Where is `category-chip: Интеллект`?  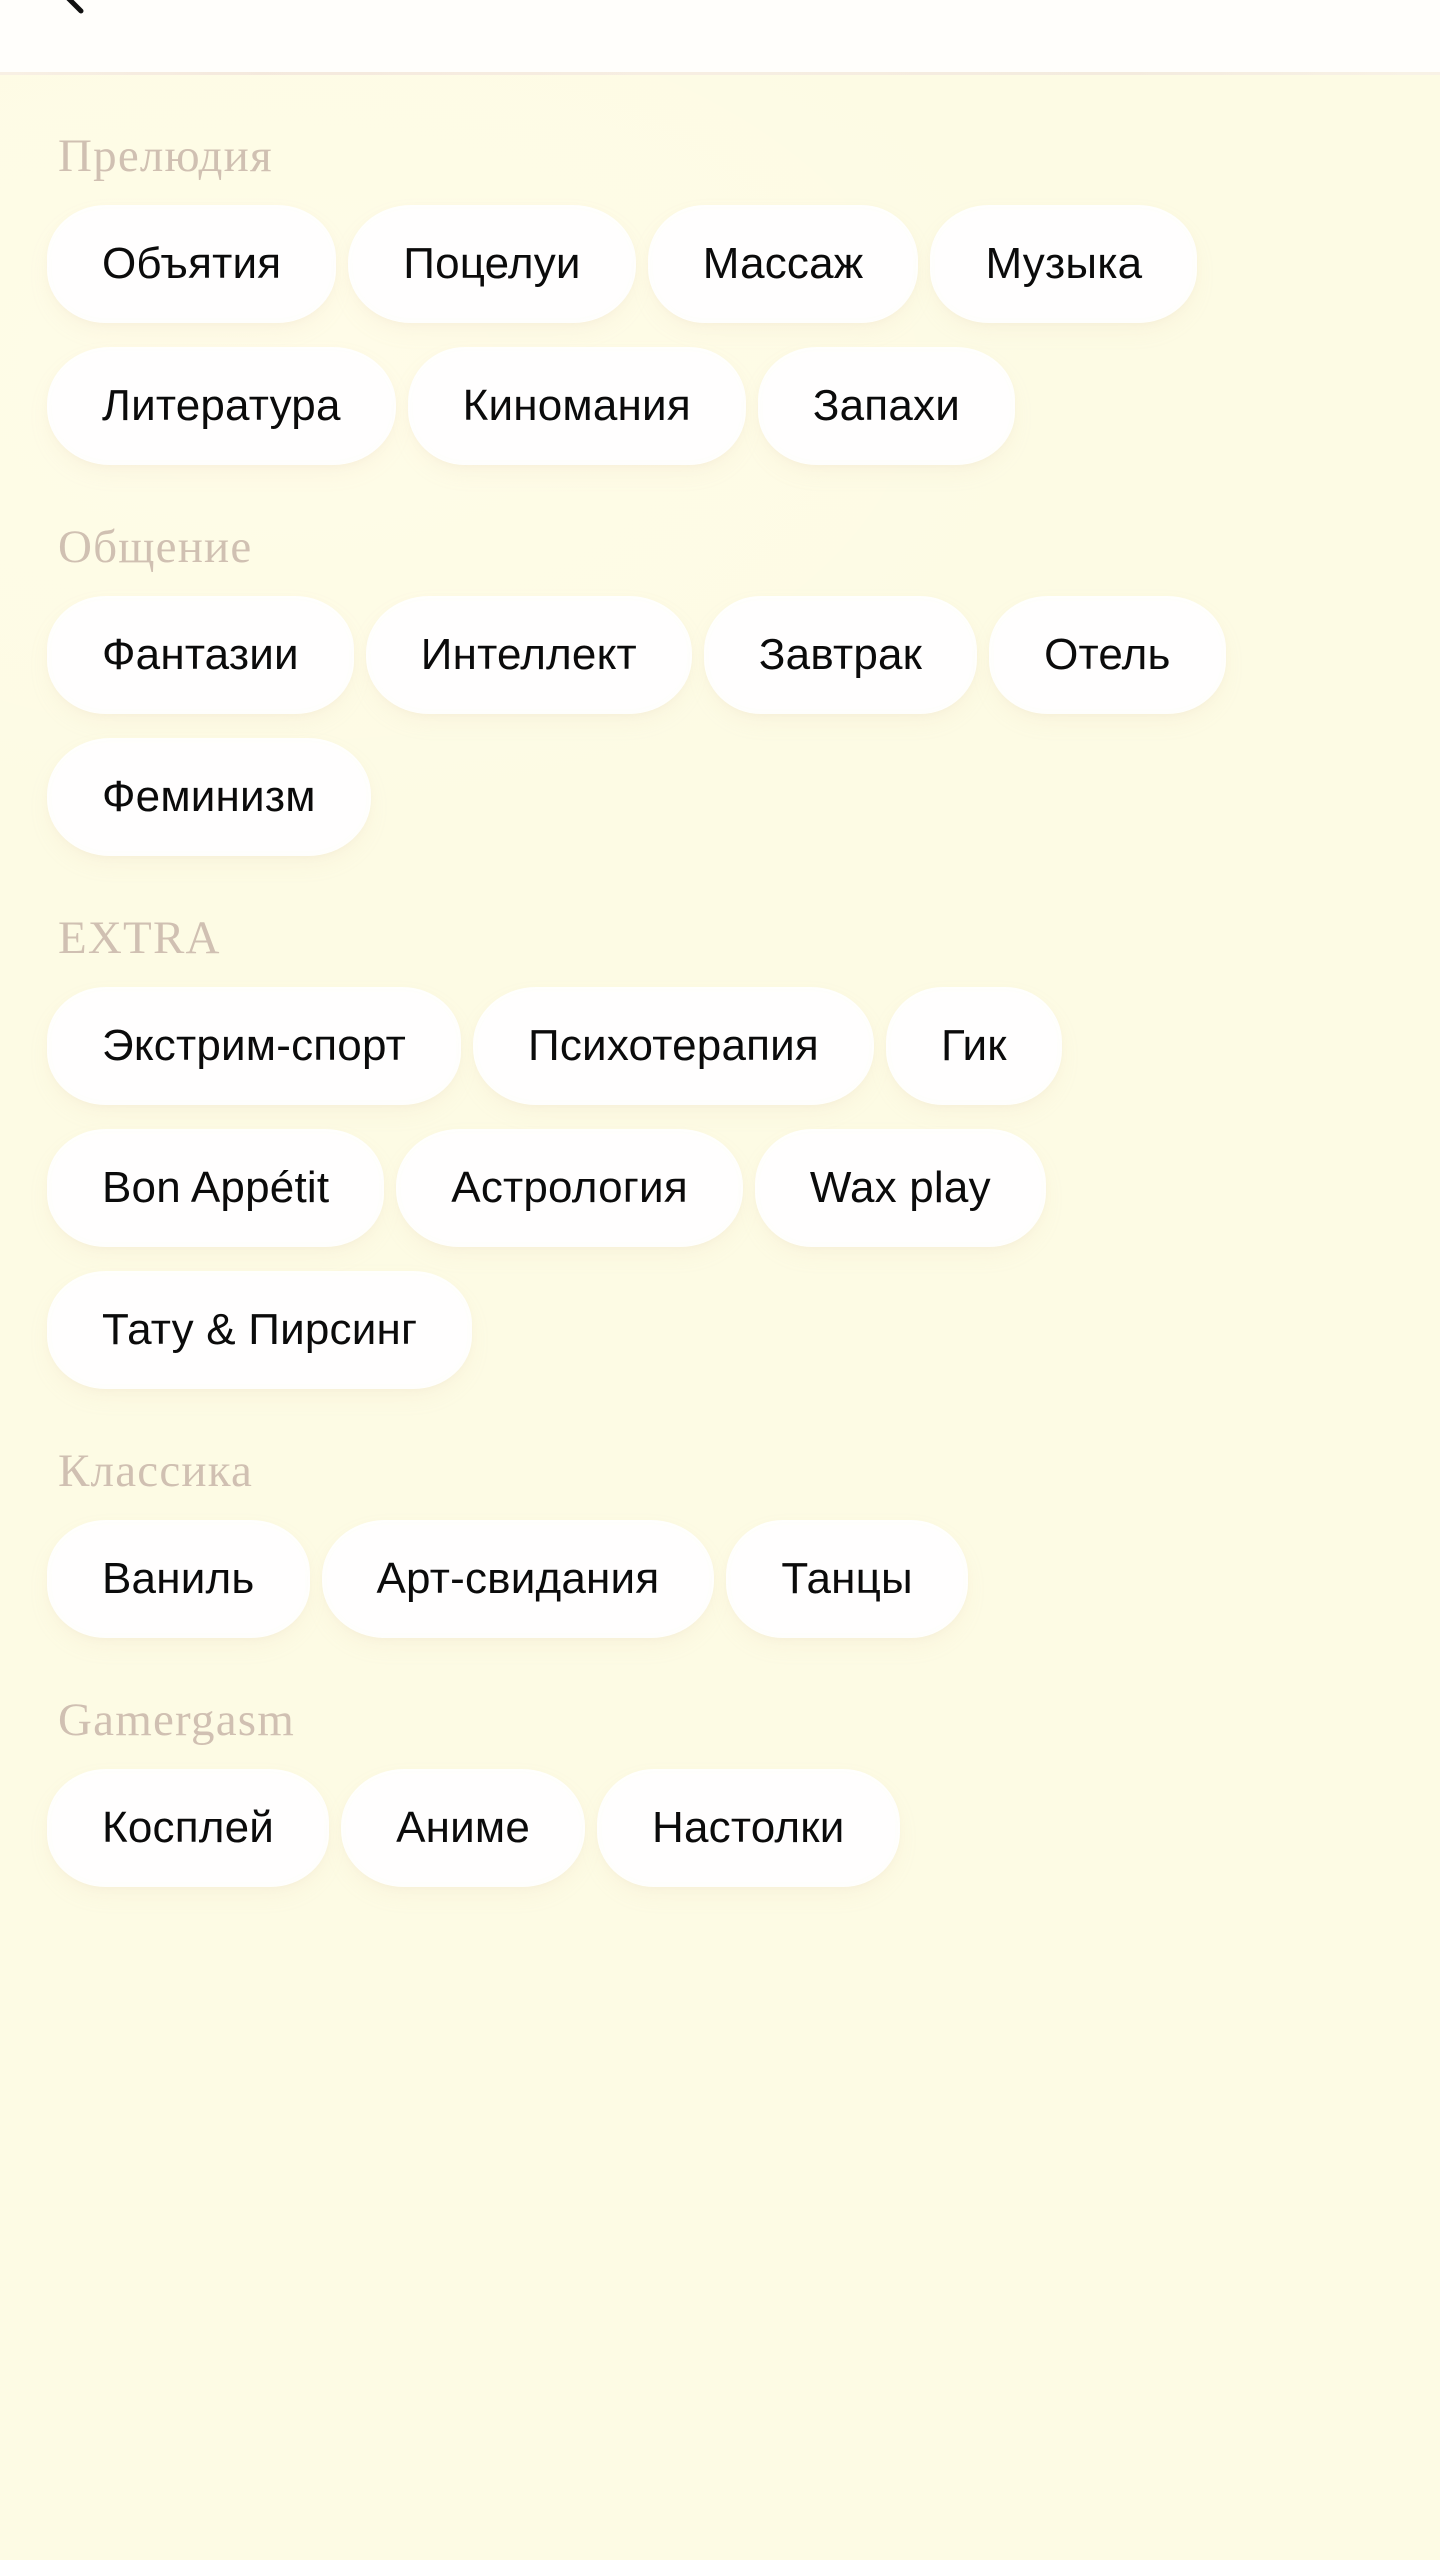
category-chip: Интеллект is located at coordinates (529, 655).